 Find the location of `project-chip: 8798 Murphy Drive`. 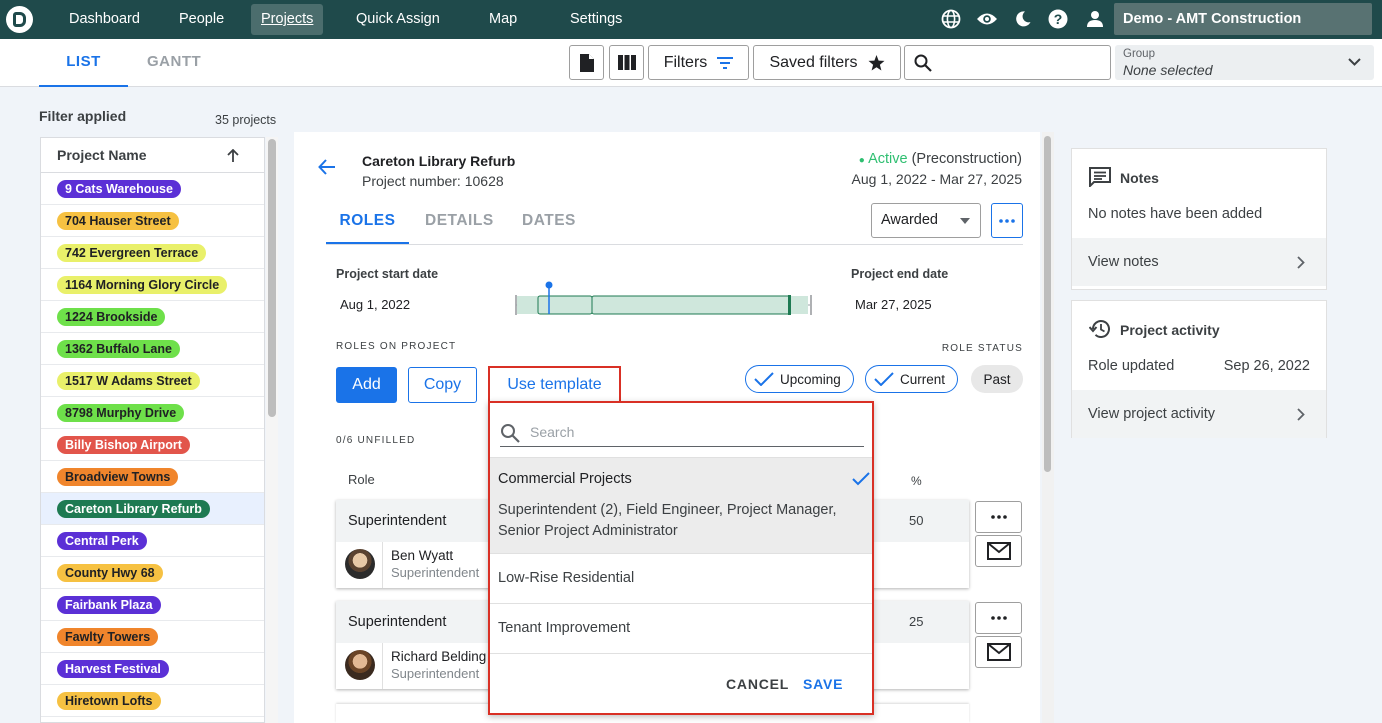

project-chip: 8798 Murphy Drive is located at coordinates (121, 412).